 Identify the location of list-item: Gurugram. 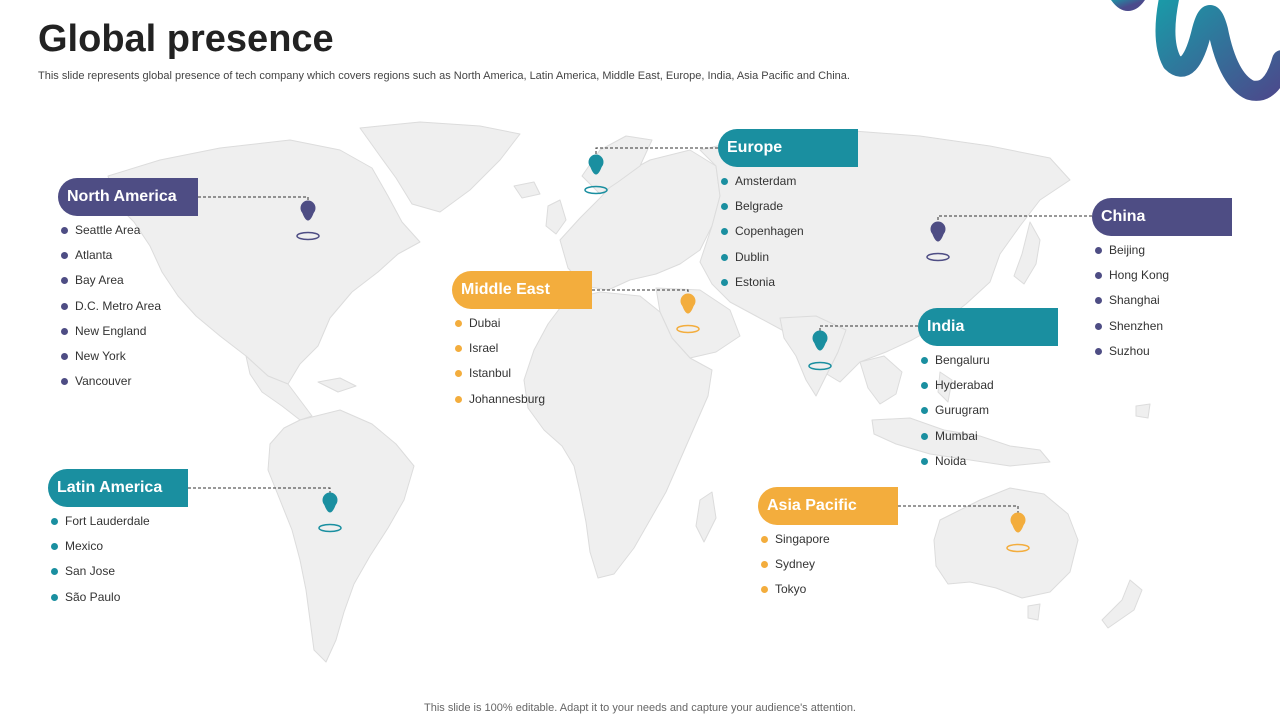
(1011, 410).